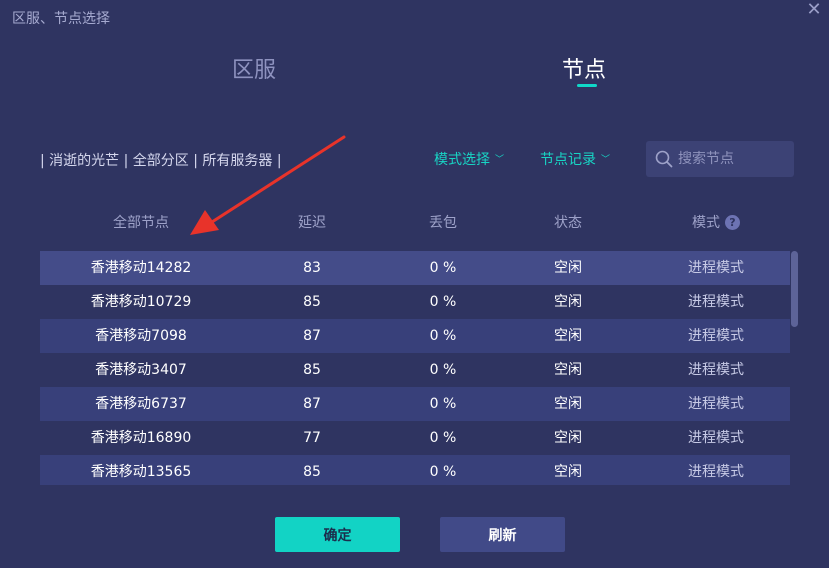 The width and height of the screenshot is (829, 568). Describe the element at coordinates (732, 222) in the screenshot. I see `help-icon: ?` at that location.